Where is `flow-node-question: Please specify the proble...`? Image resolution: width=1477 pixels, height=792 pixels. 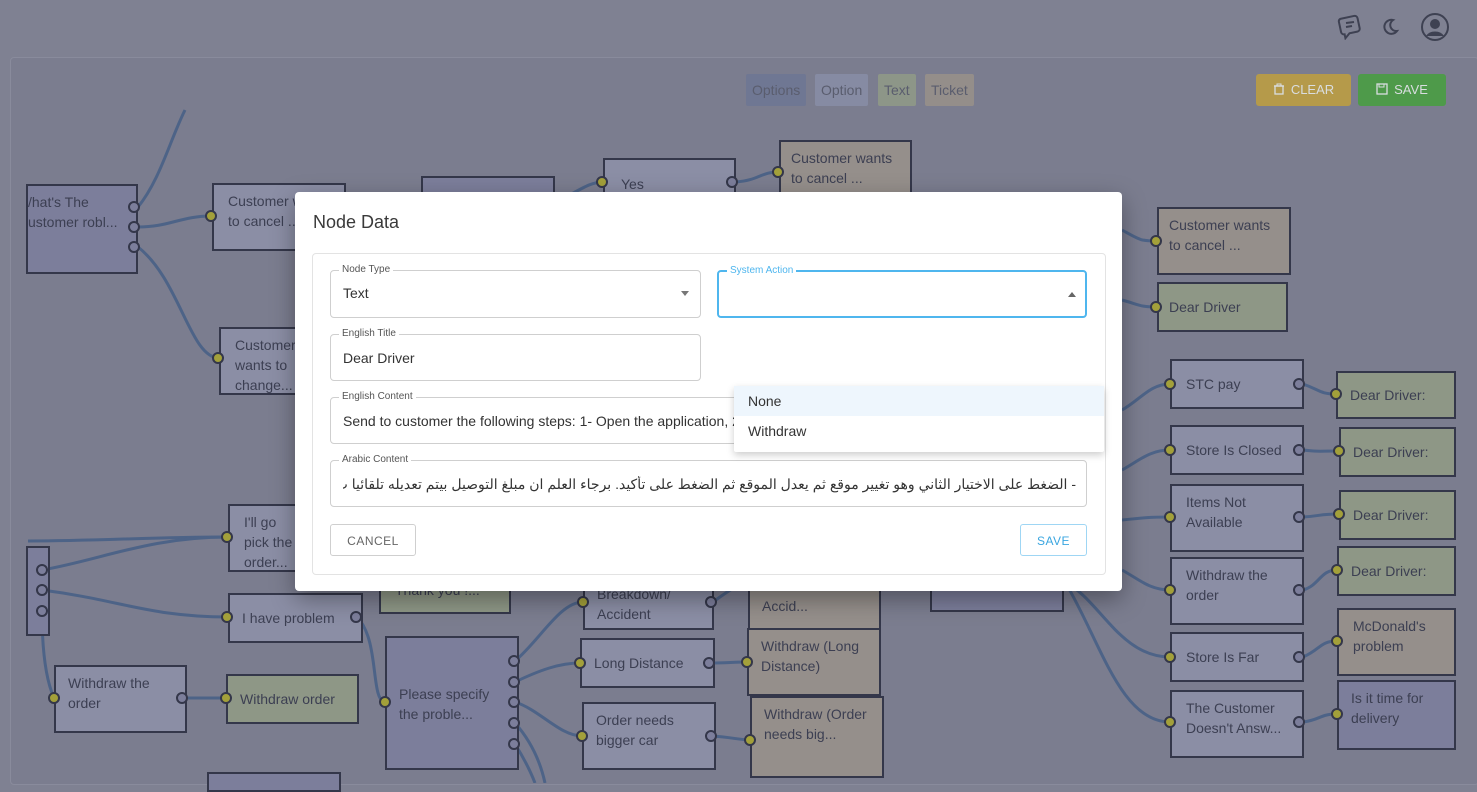 flow-node-question: Please specify the proble... is located at coordinates (452, 703).